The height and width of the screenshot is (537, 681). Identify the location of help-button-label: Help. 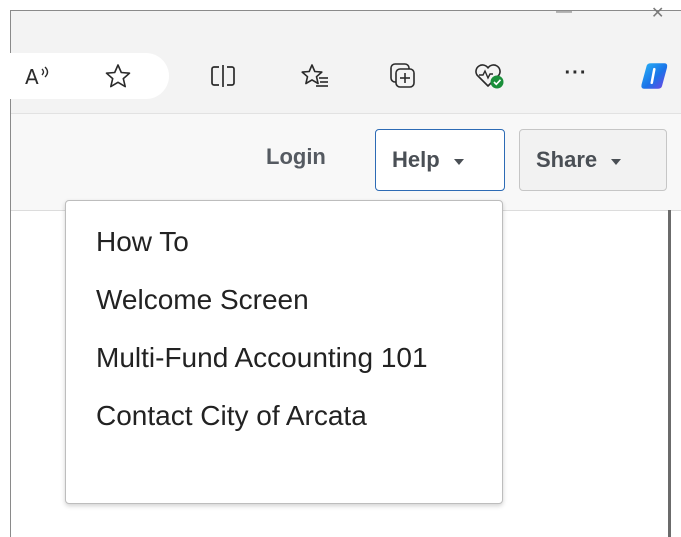
(416, 159).